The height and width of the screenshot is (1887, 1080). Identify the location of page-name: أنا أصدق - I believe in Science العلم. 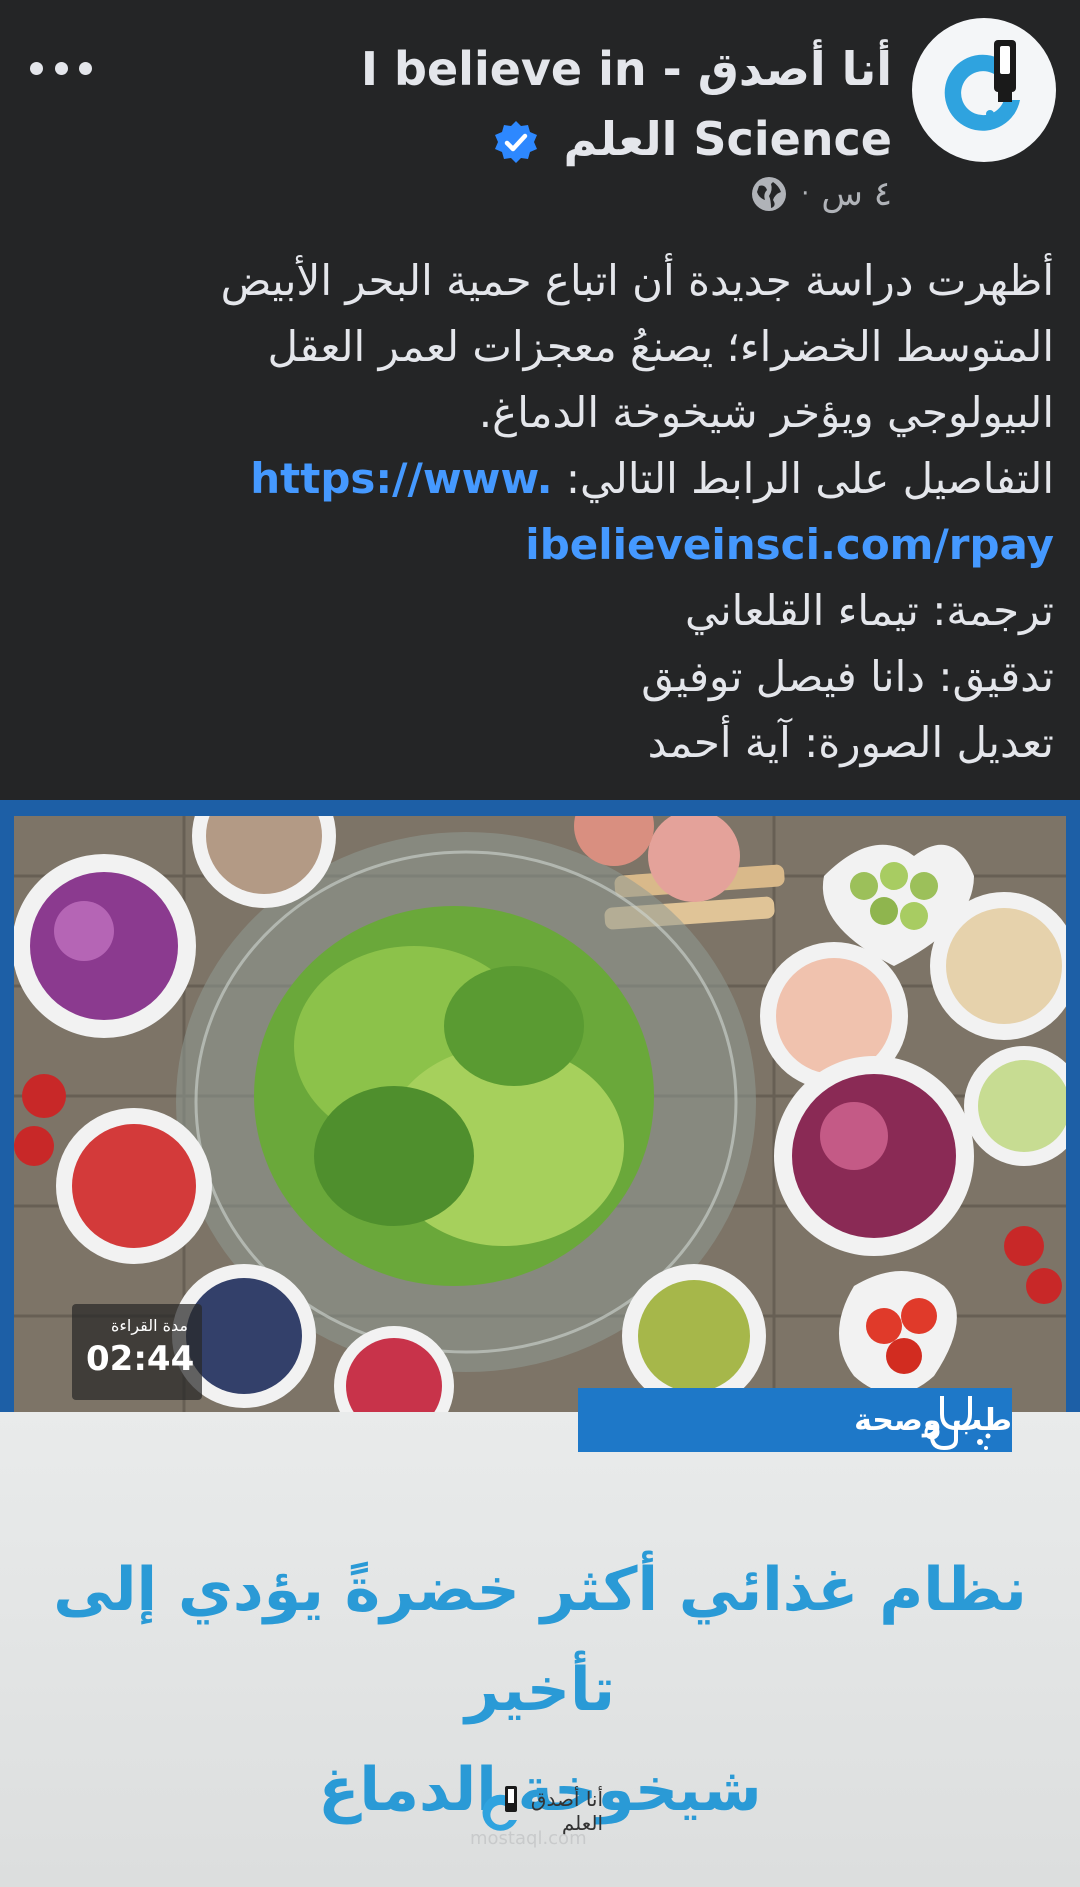
(532, 104).